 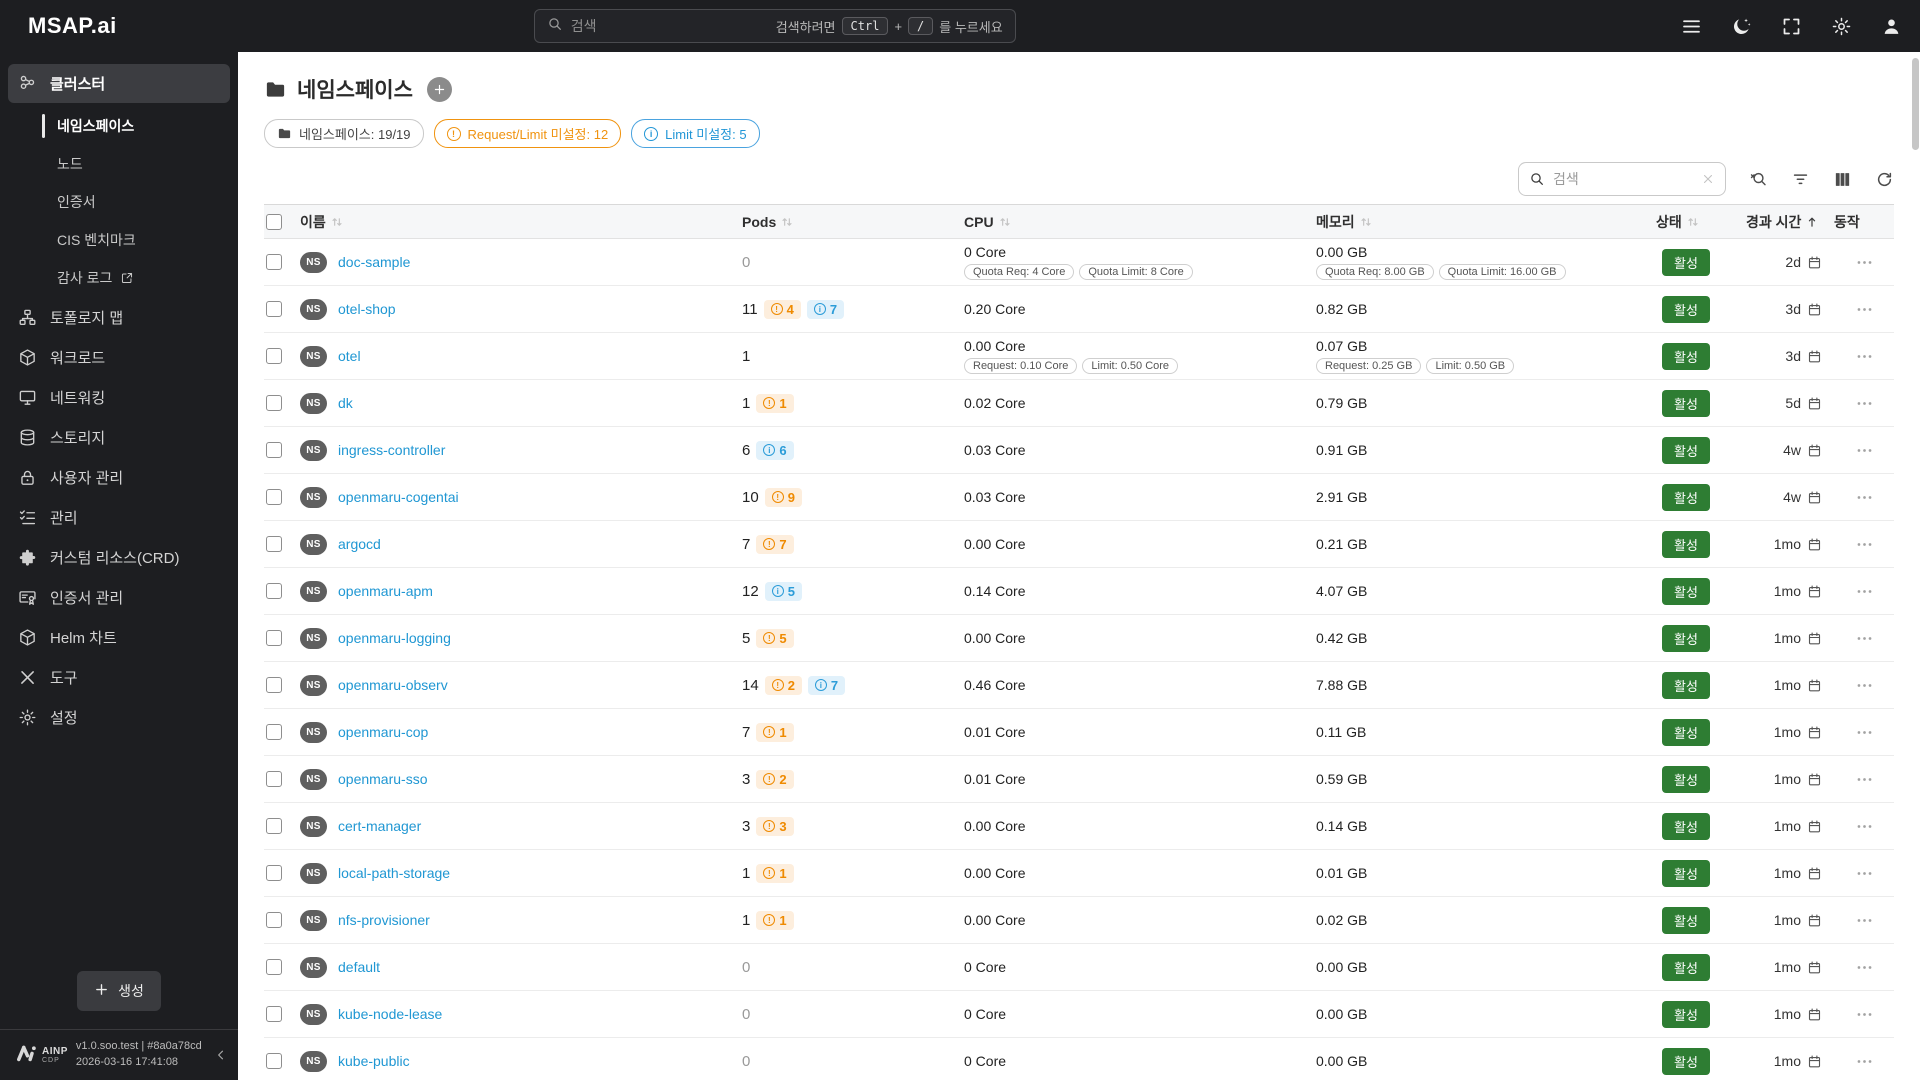 I want to click on scrollbar-thumb, so click(x=1915, y=104).